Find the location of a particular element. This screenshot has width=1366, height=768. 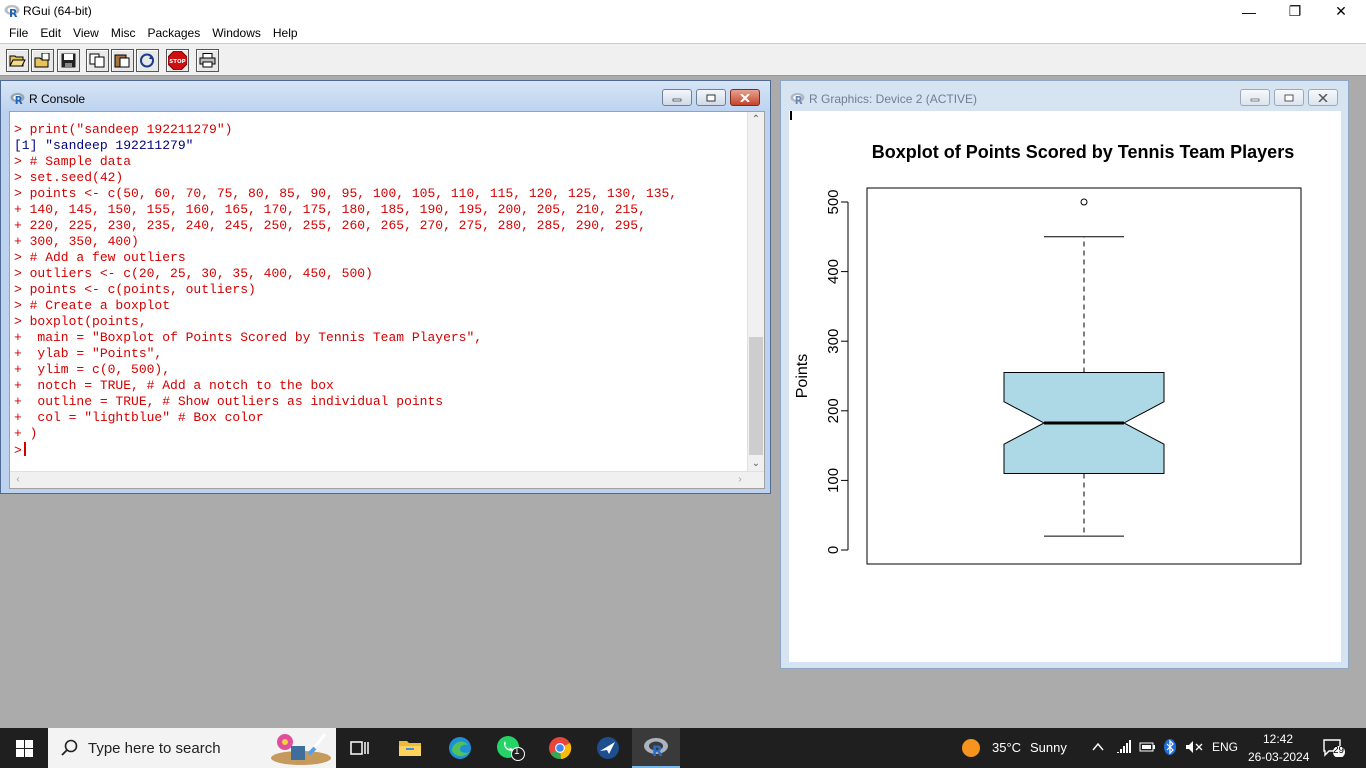

y-axis-label: Points is located at coordinates (802, 376).